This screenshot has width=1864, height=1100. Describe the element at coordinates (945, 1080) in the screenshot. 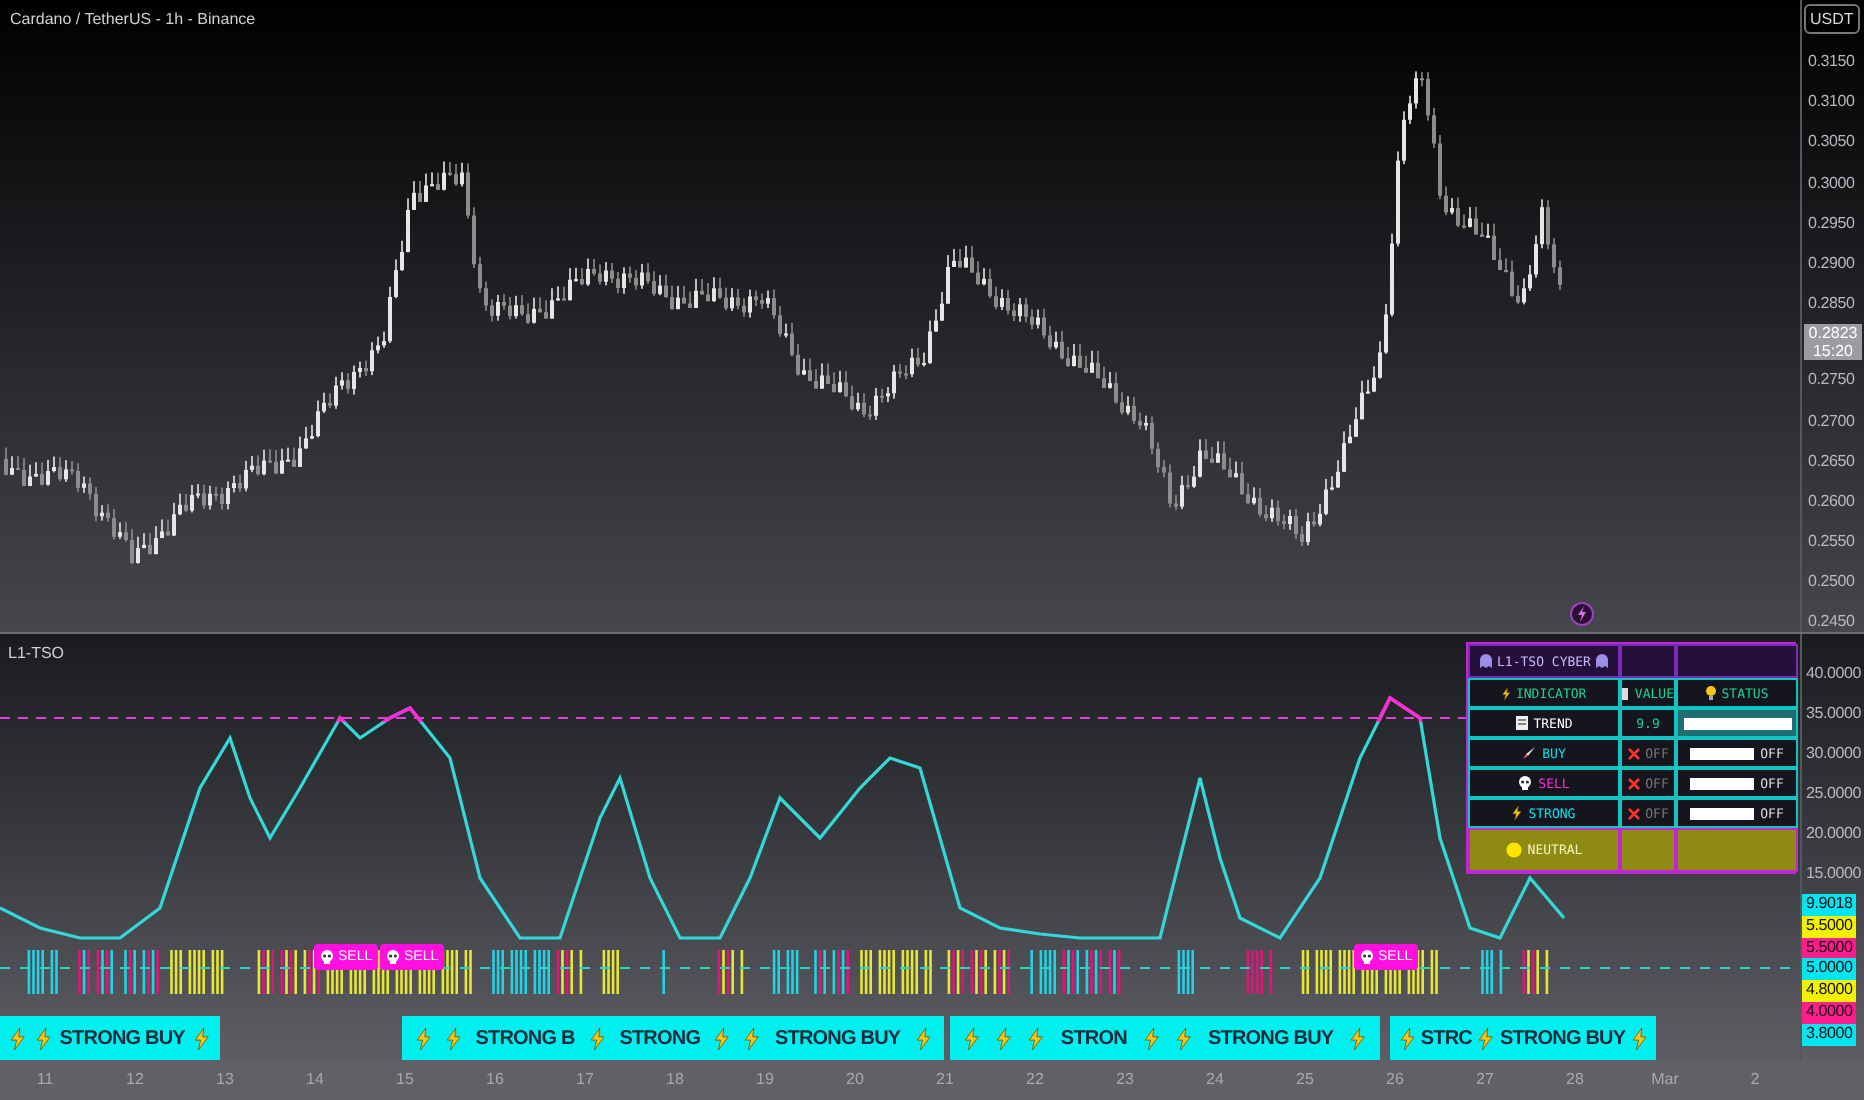

I see `time-label: 21` at that location.